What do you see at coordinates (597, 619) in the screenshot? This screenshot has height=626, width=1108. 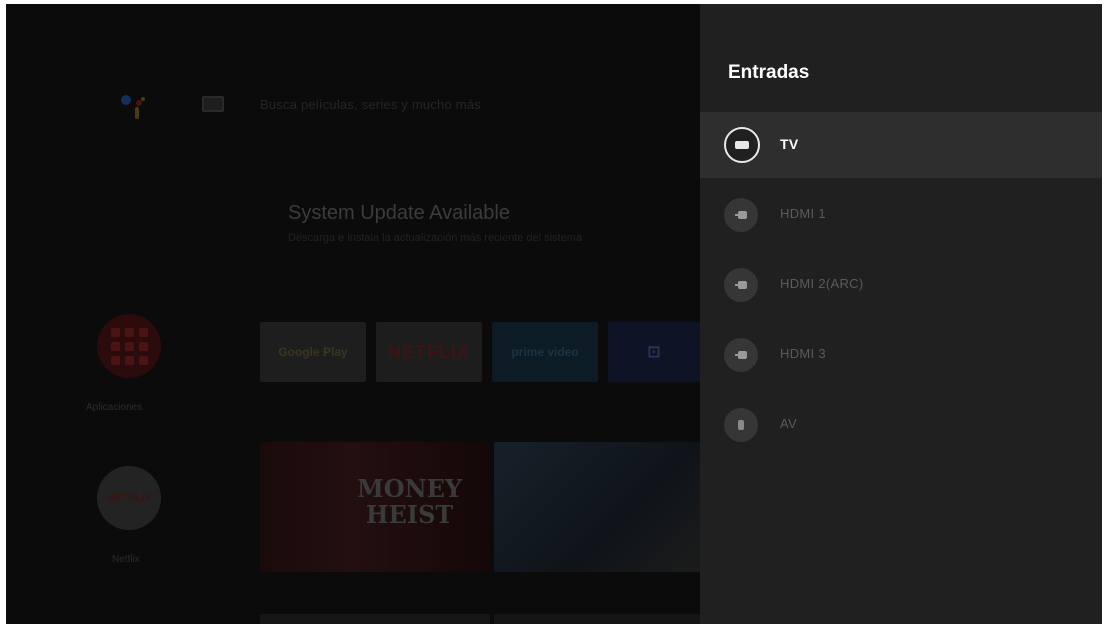 I see `poster-row-3b` at bounding box center [597, 619].